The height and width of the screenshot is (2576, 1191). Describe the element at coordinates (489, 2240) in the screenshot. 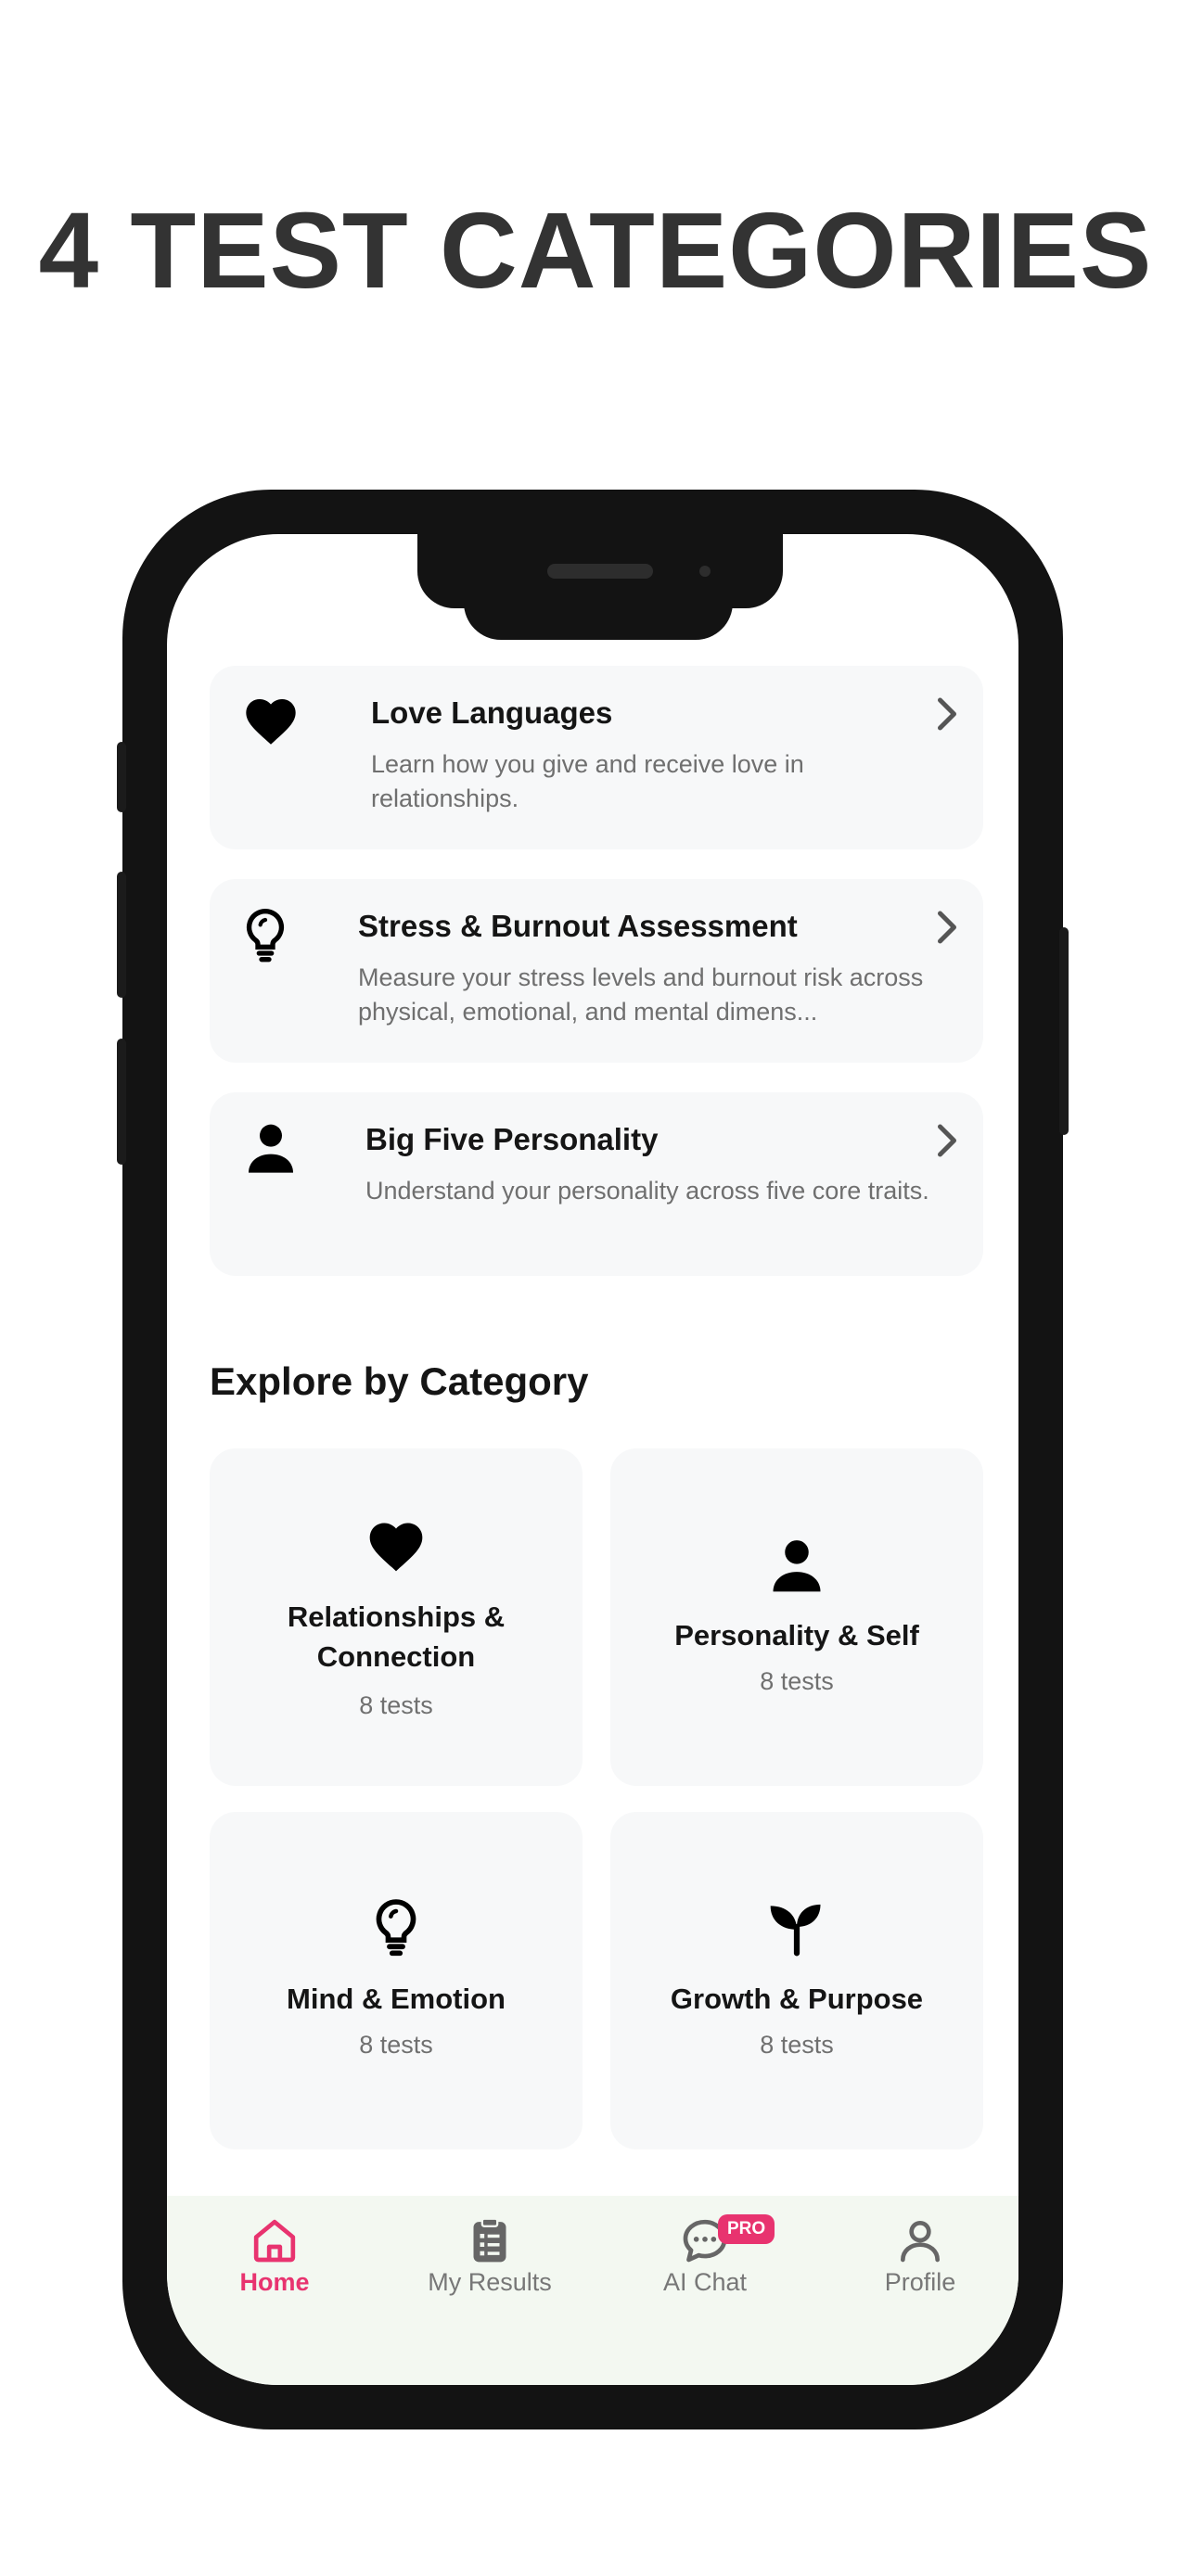

I see `clipboard-icon` at that location.